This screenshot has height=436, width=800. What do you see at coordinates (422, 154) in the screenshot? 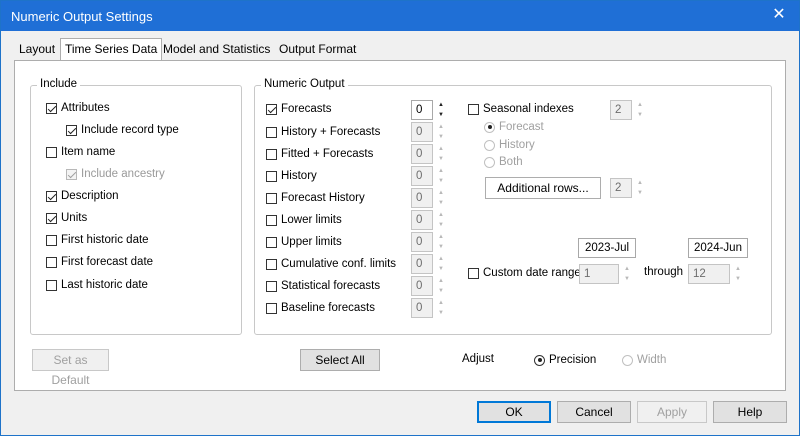
I see `fitted-forecasts-value: 0` at bounding box center [422, 154].